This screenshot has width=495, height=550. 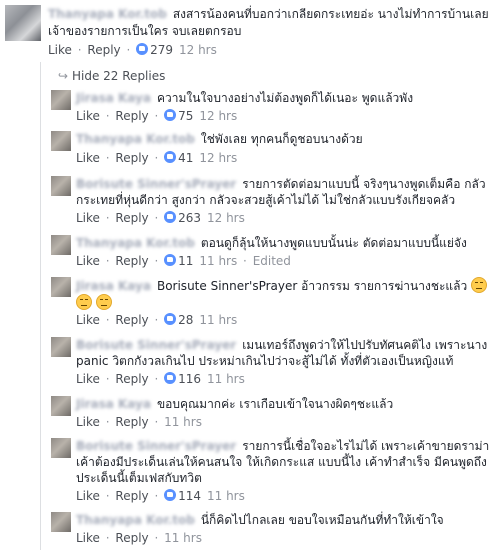 I want to click on hide-replies-link: ↪ Hide 22 Replies, so click(x=111, y=76).